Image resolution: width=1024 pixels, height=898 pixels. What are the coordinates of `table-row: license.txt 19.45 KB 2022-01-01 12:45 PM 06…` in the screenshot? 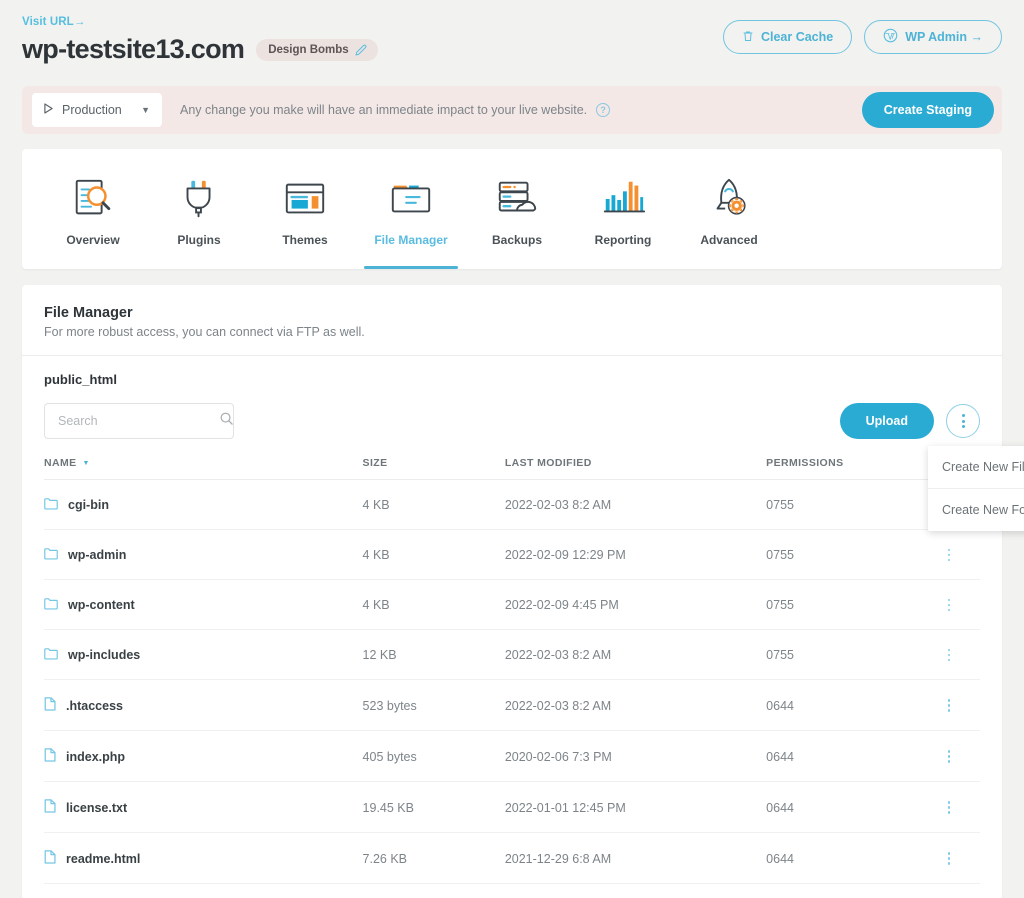 It's located at (512, 807).